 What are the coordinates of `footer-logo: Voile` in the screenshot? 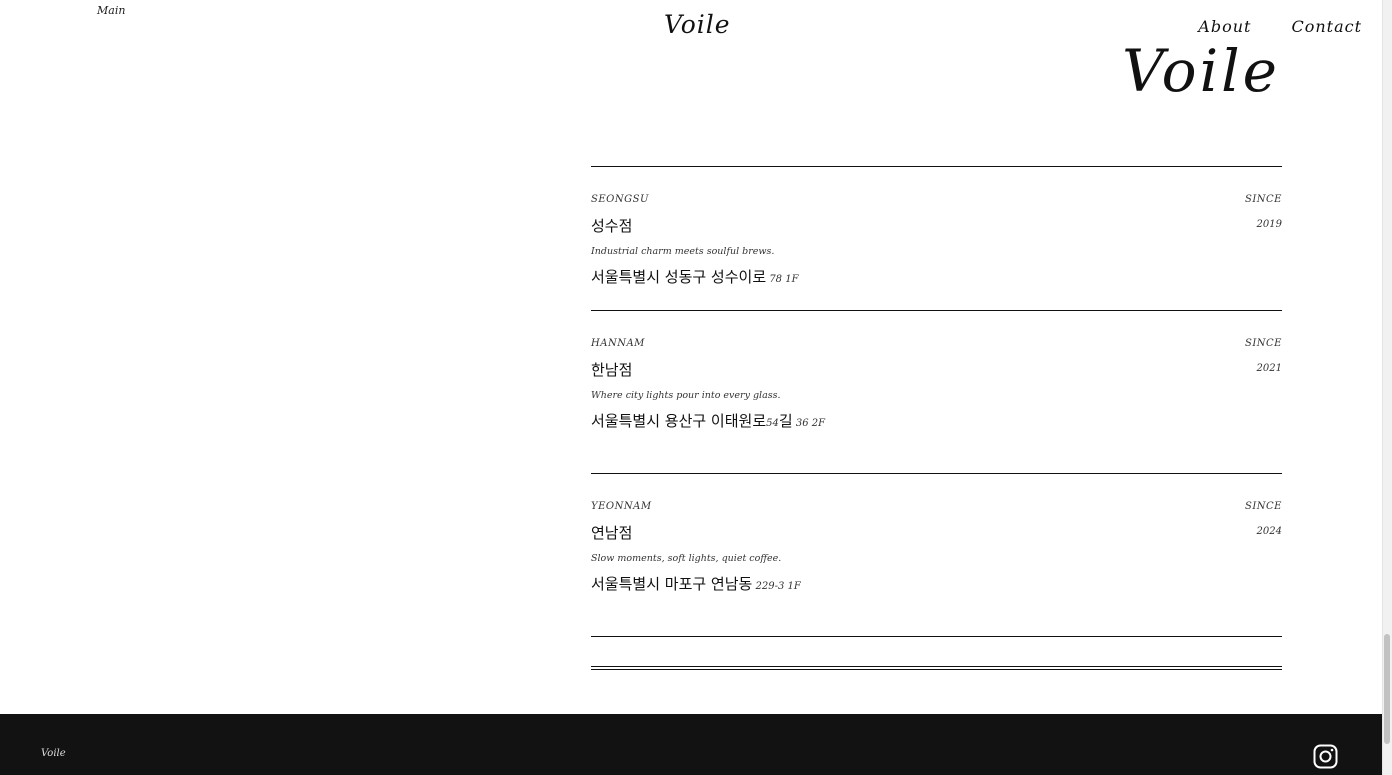 It's located at (53, 753).